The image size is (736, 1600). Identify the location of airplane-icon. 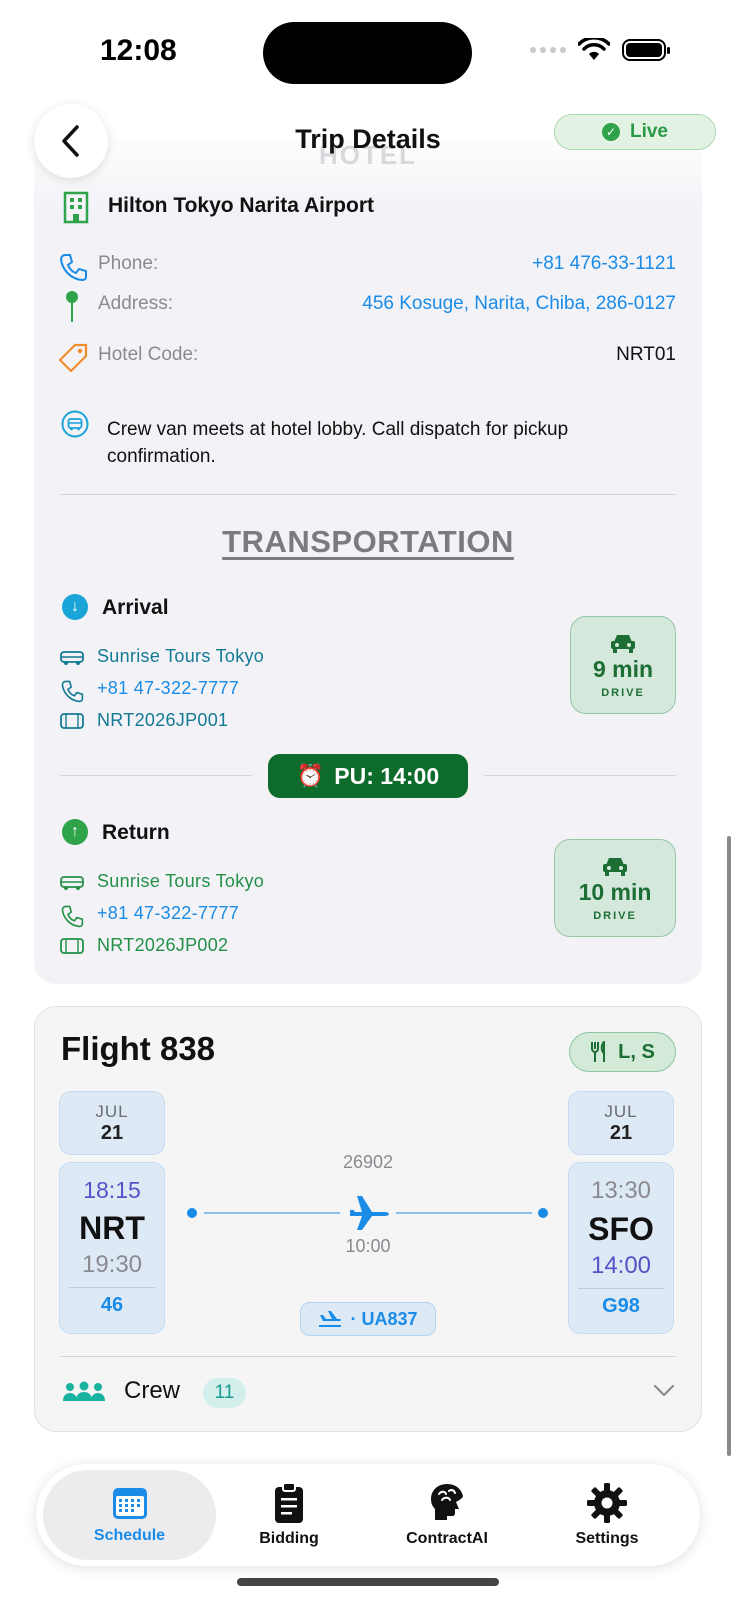
(369, 1213).